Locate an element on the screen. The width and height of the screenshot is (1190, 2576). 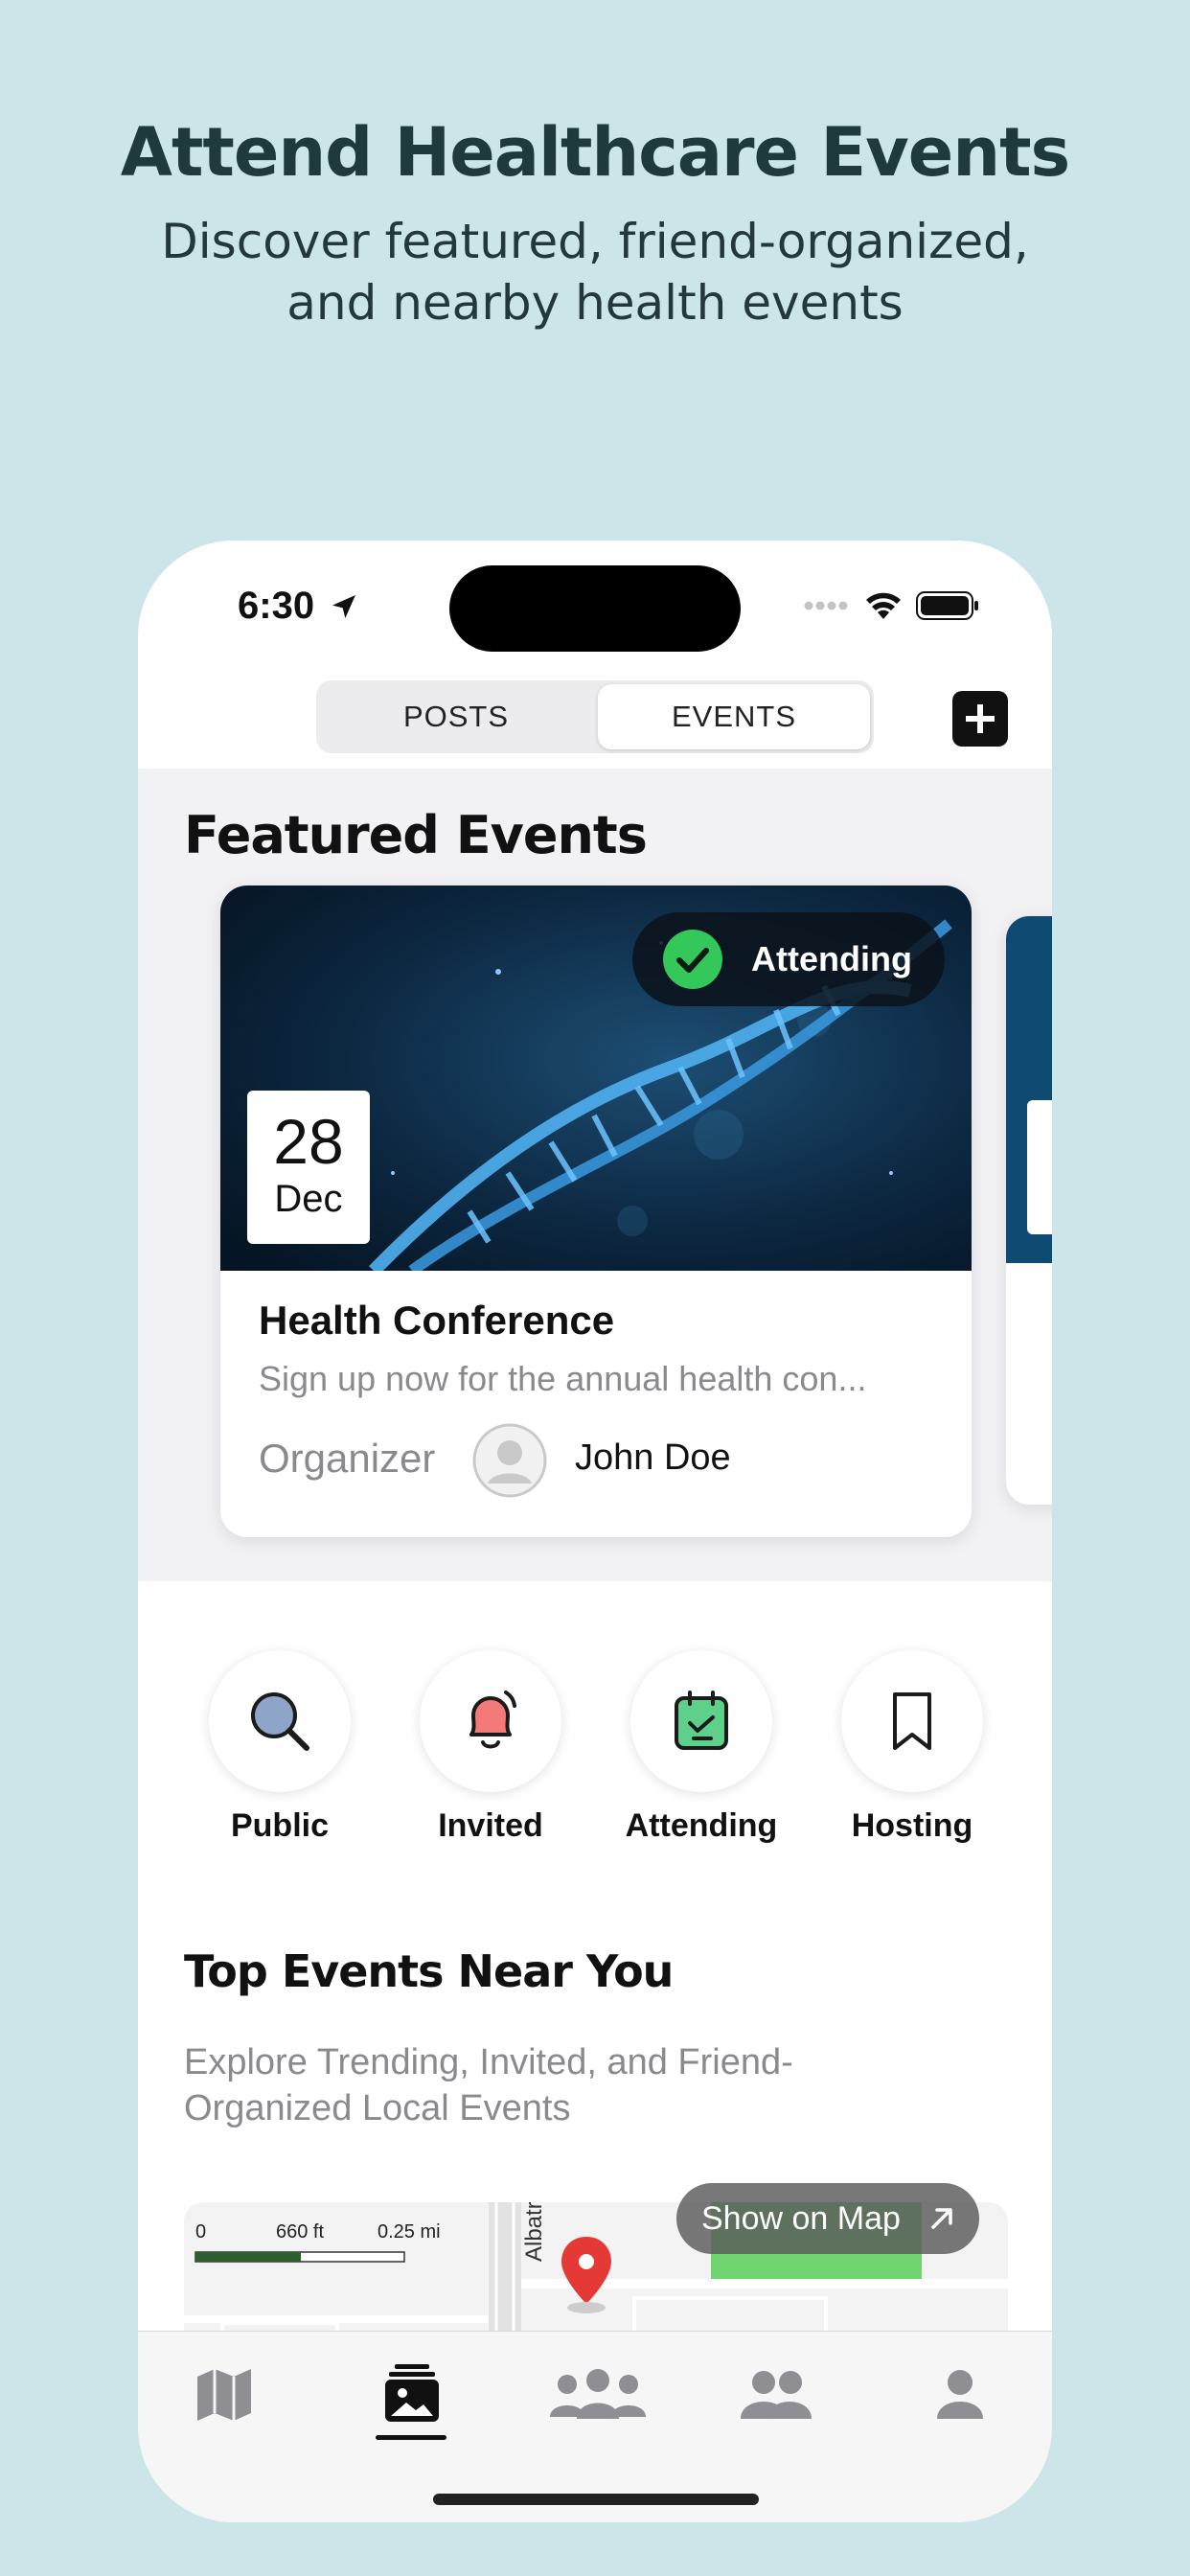
bookmark-icon is located at coordinates (912, 1721).